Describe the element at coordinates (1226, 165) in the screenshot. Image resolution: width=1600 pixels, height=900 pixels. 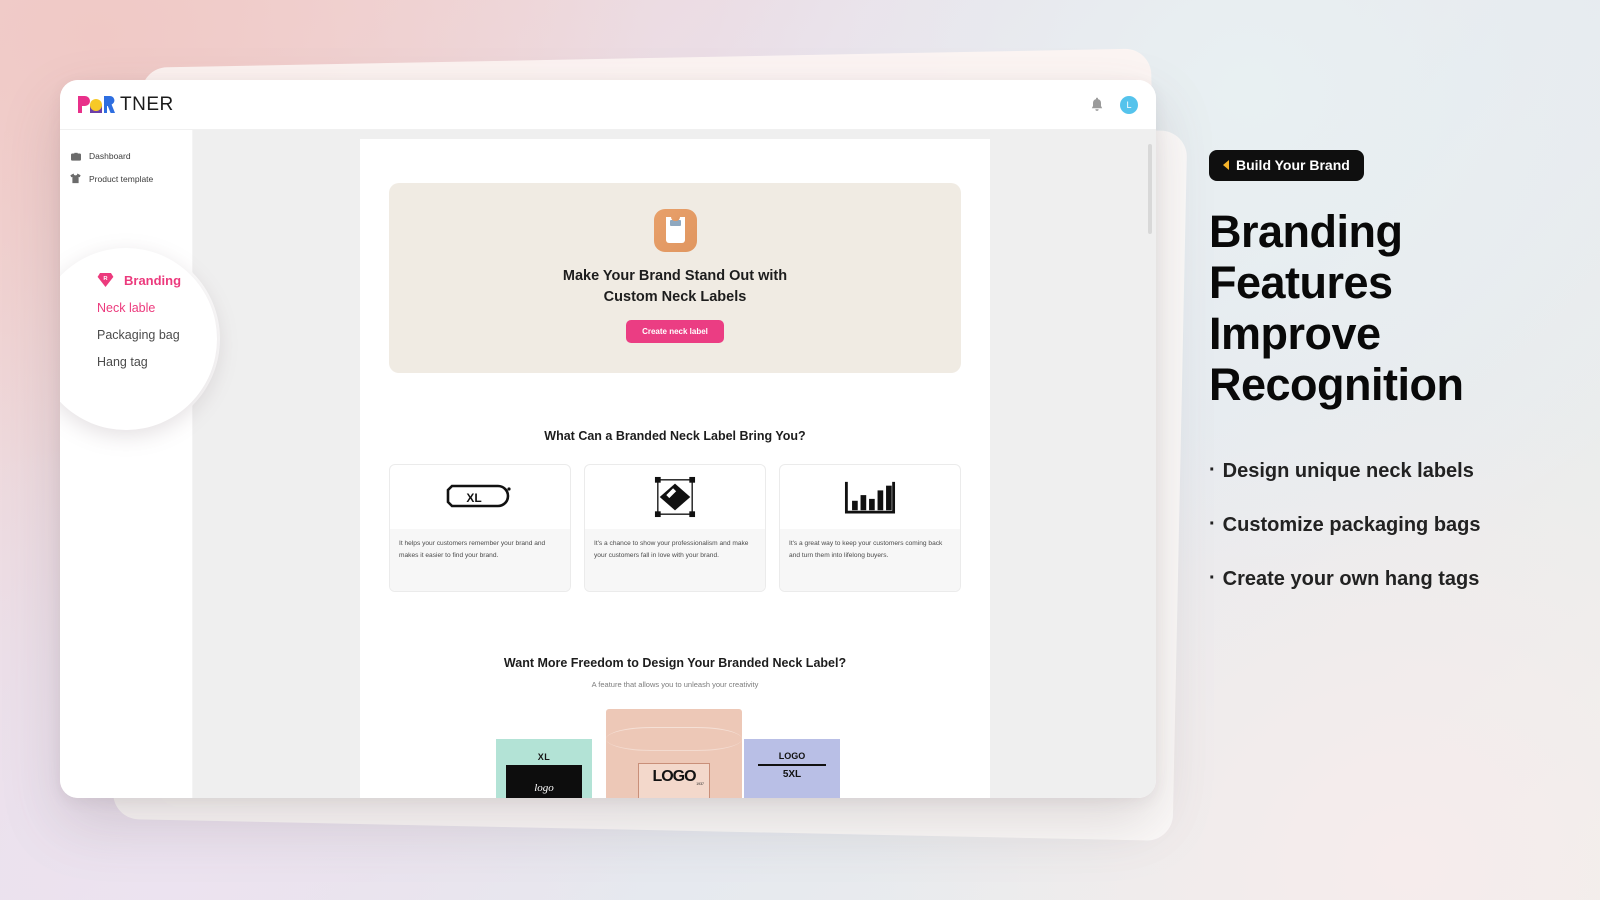
I see `triangle-left-icon` at that location.